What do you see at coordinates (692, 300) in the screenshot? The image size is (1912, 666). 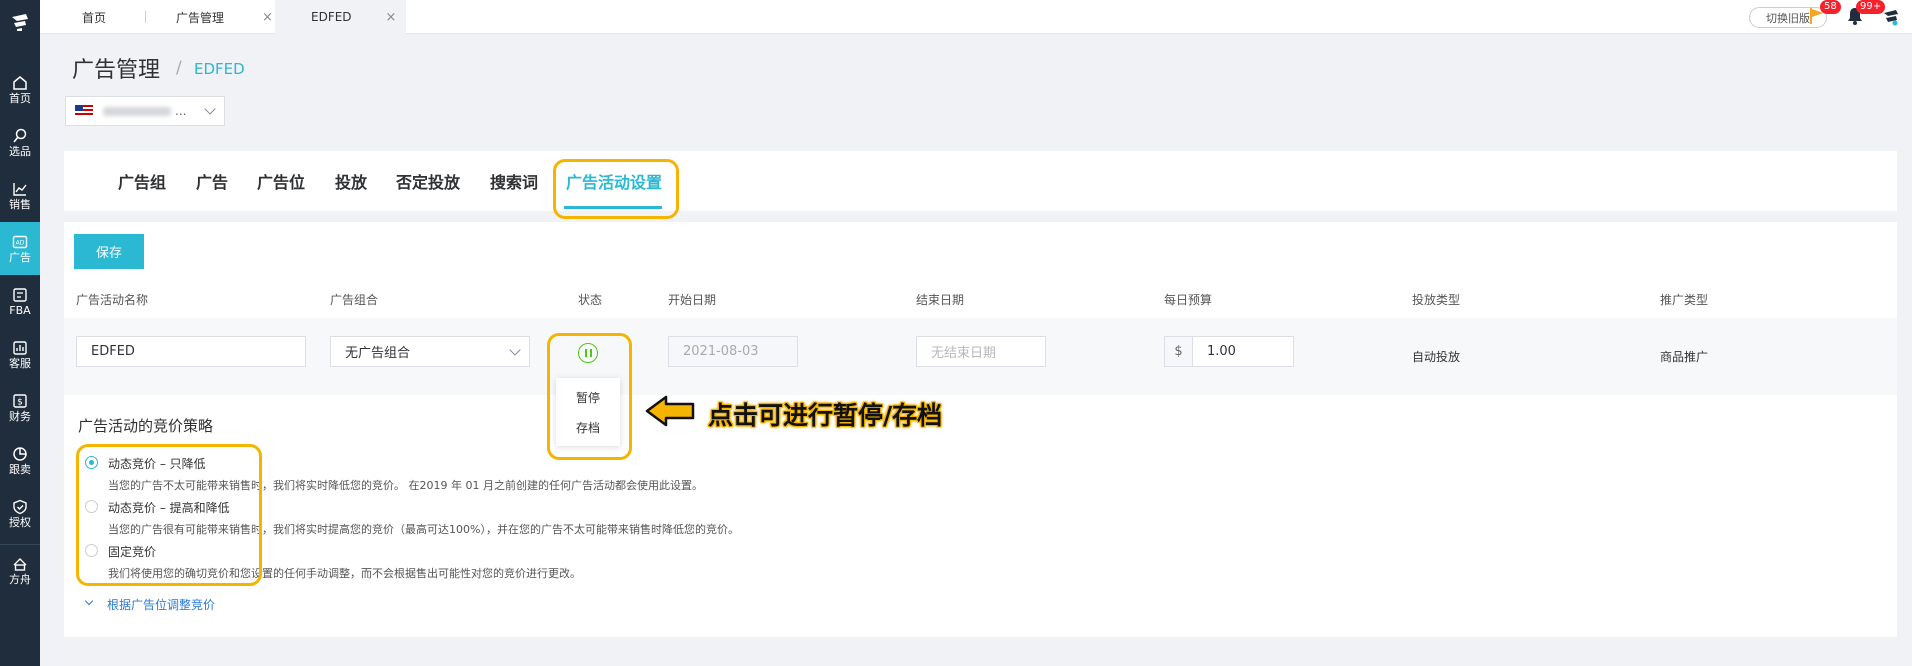 I see `column-header: 开始日期` at bounding box center [692, 300].